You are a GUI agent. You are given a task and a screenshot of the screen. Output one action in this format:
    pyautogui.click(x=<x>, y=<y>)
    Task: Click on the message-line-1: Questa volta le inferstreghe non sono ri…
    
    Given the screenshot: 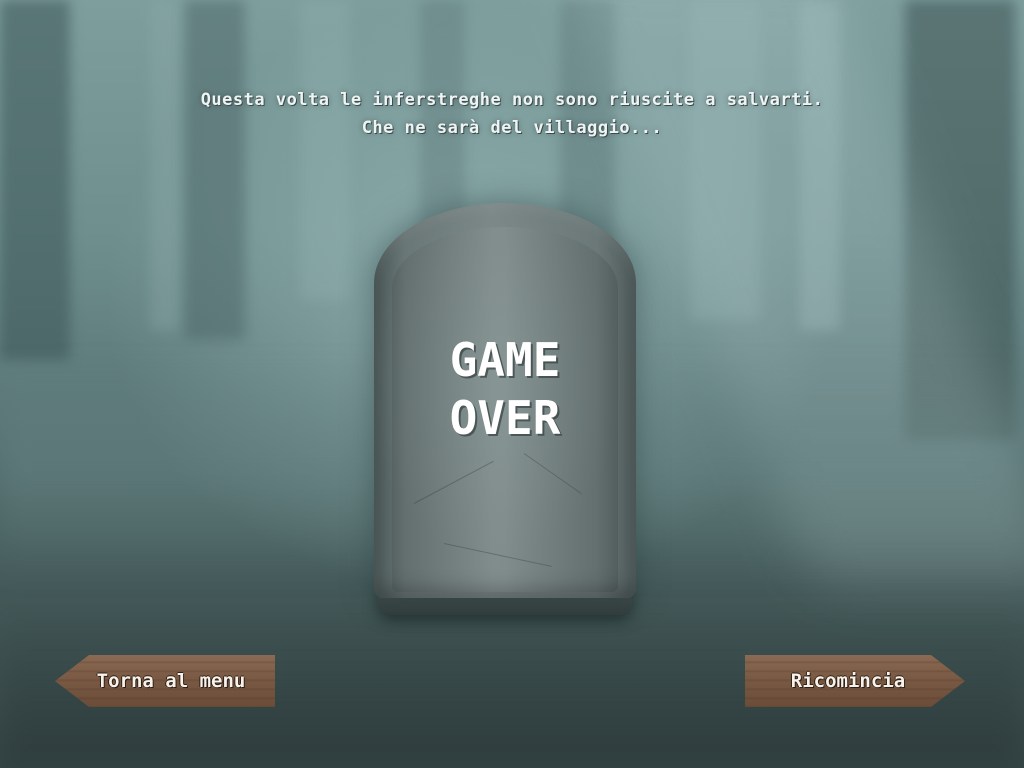 What is the action you would take?
    pyautogui.click(x=512, y=100)
    